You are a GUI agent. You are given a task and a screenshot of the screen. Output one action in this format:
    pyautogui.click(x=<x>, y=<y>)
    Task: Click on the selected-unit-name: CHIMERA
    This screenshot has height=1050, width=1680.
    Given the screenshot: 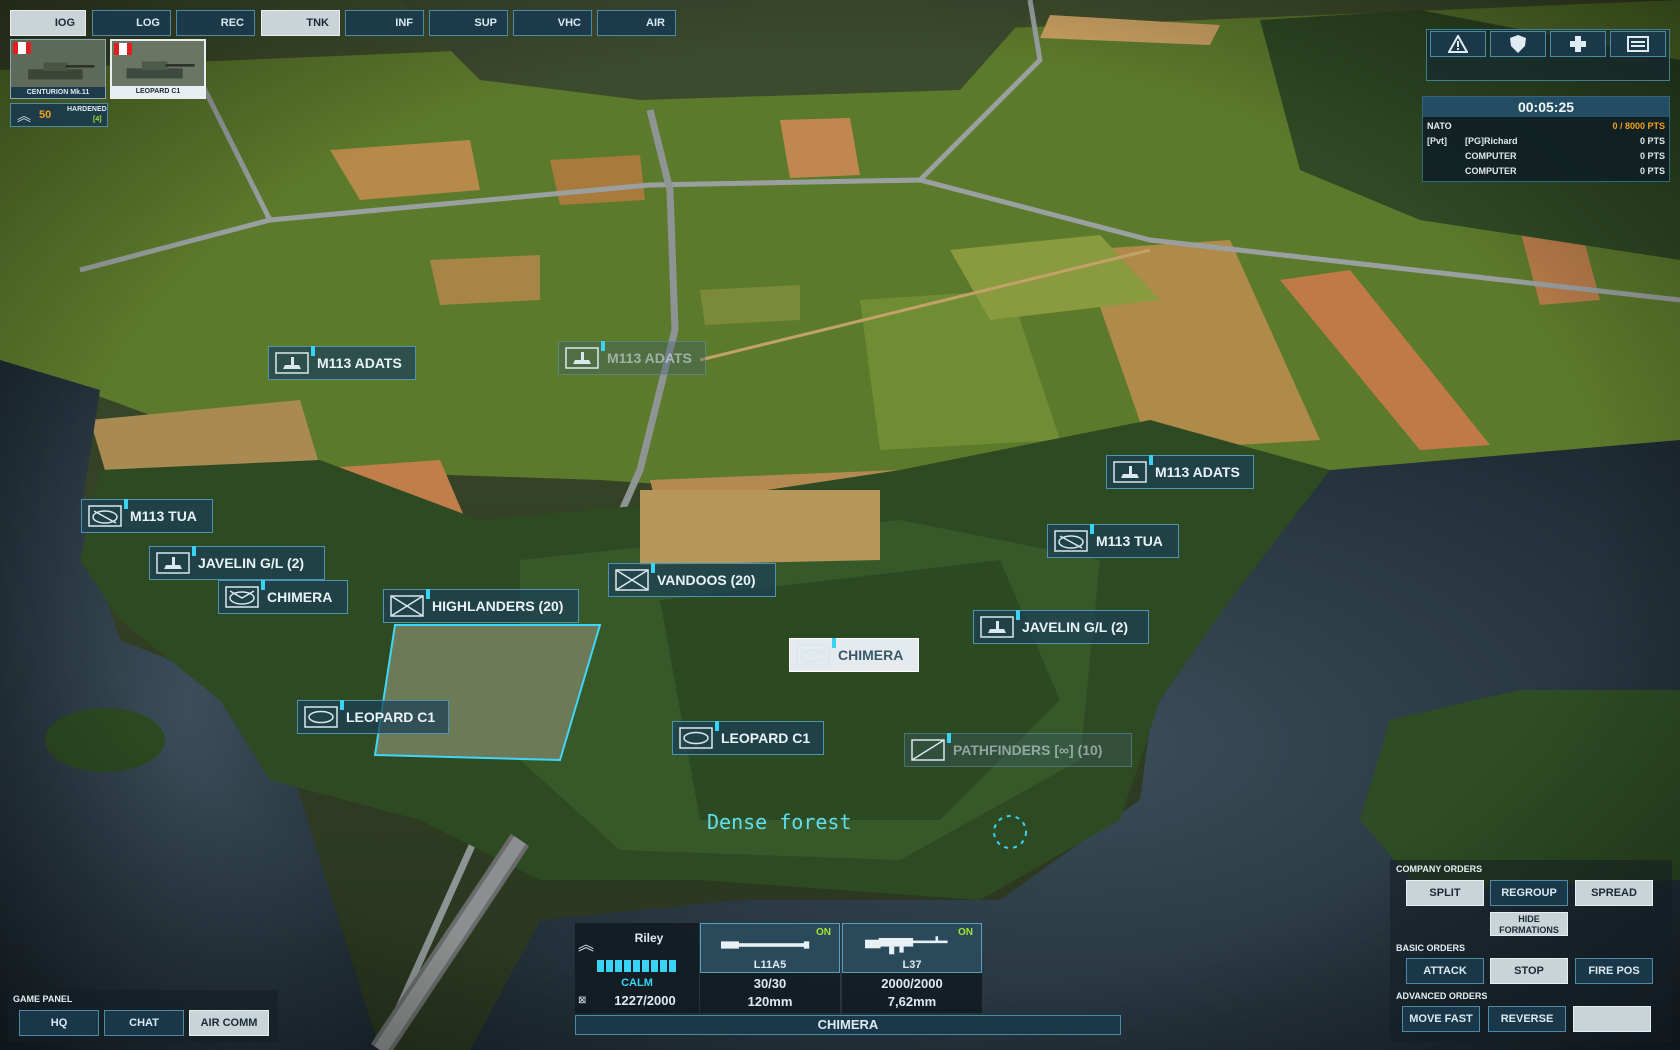 What is the action you would take?
    pyautogui.click(x=848, y=1025)
    